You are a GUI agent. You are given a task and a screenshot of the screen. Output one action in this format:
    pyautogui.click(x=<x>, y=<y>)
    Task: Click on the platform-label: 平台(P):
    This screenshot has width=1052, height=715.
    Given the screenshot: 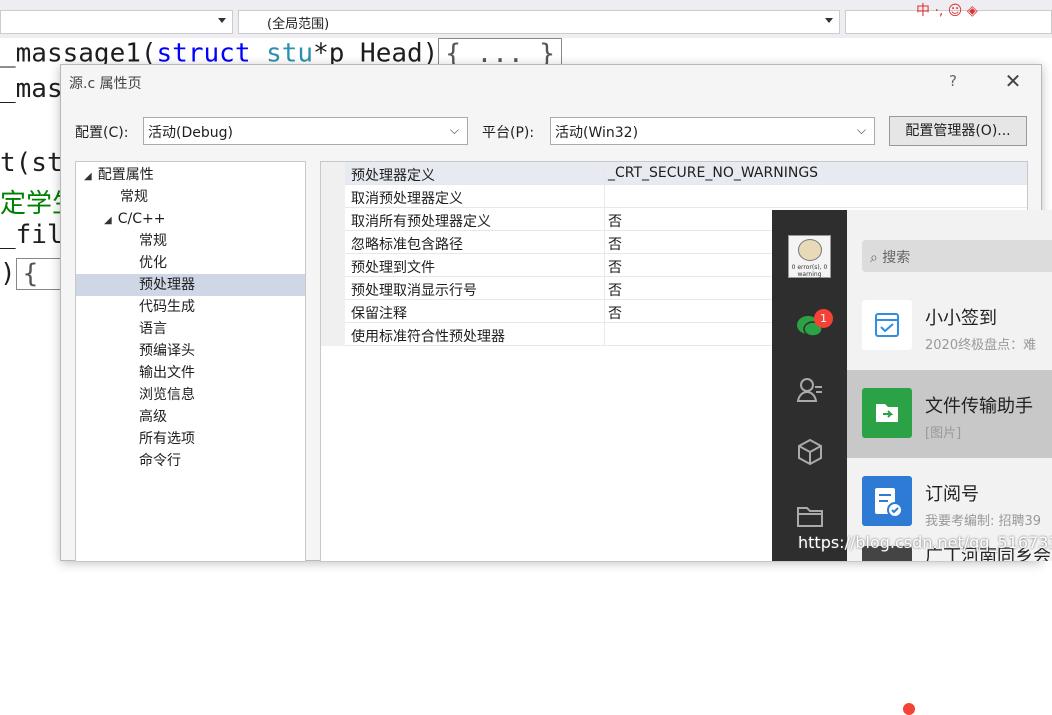 What is the action you would take?
    pyautogui.click(x=508, y=133)
    